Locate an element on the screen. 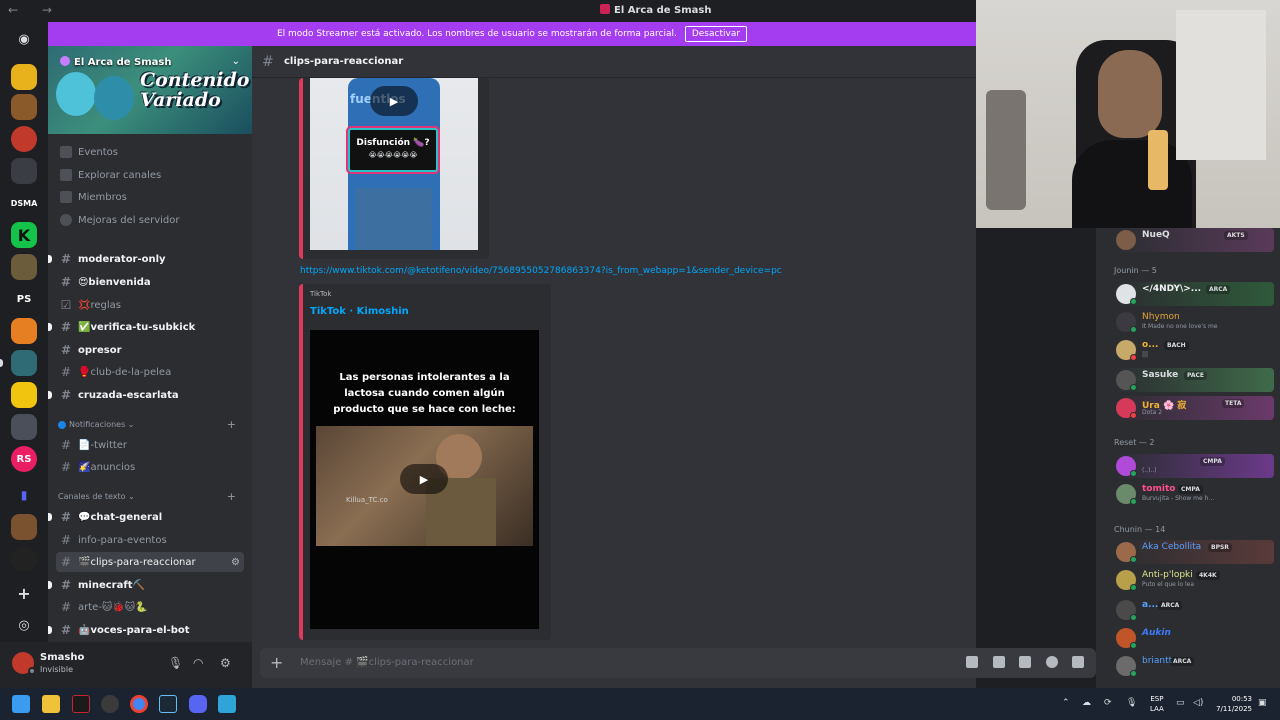  channel-clips-para-reaccionar: # 🎬clips-para-reaccionar ⚙ is located at coordinates (150, 562).